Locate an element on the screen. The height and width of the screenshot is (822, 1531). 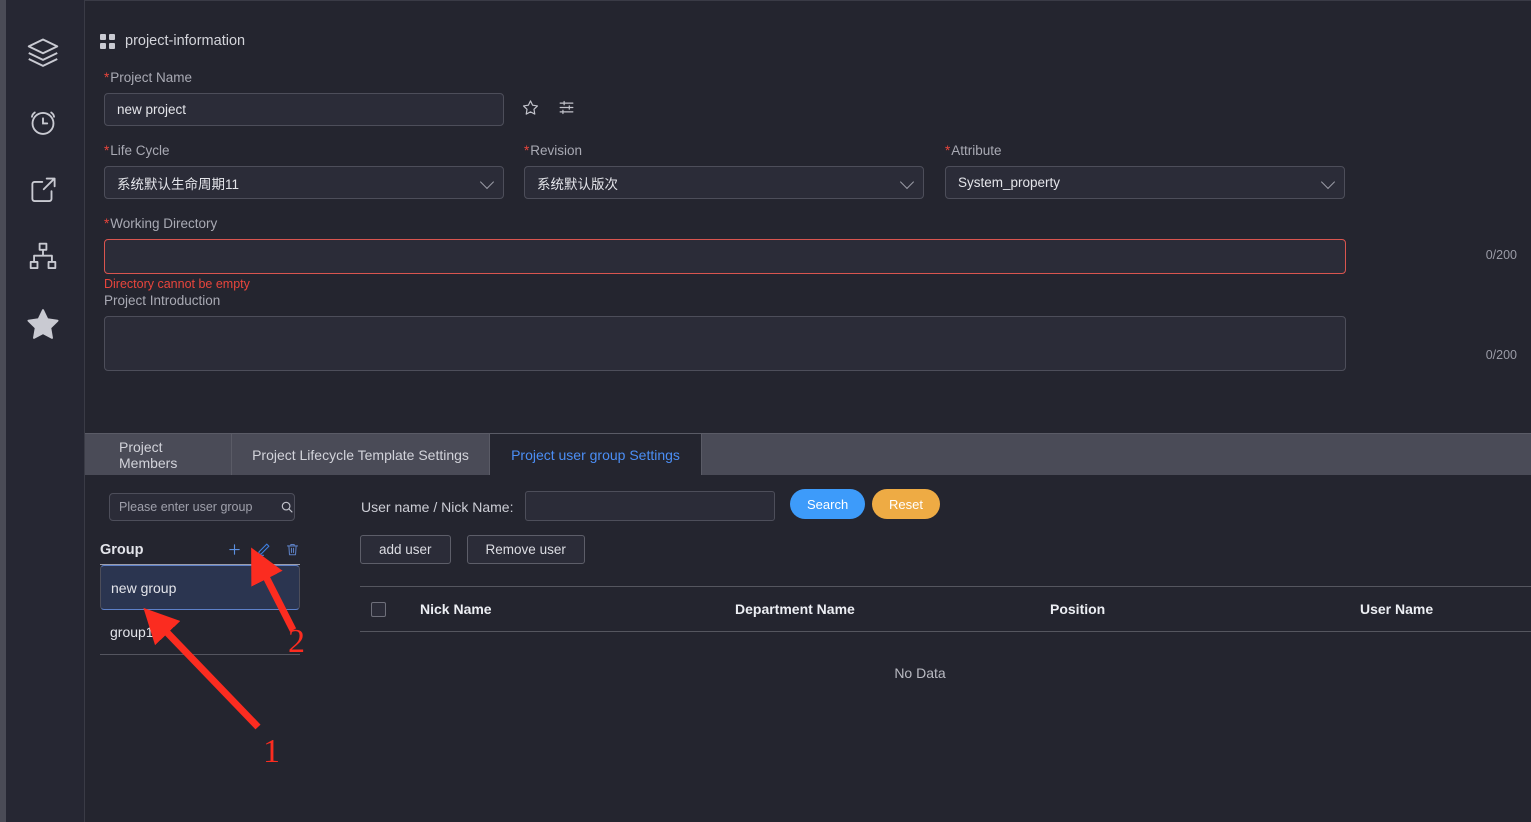
page-header: project-information is located at coordinates (172, 41).